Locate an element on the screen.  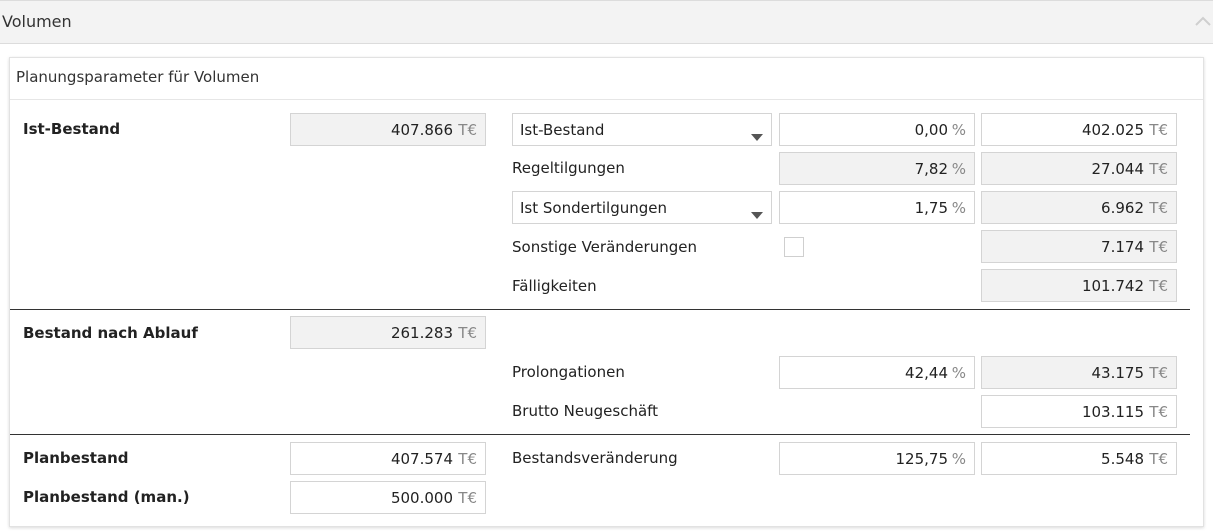
bestand-nach-ablauf-field: 261.283 T€ is located at coordinates (388, 332).